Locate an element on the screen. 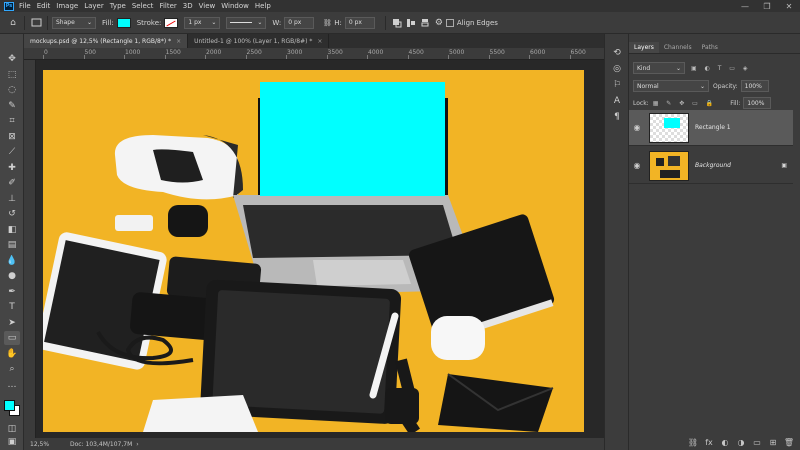 The image size is (800, 450). path-arrangement-icon is located at coordinates (425, 23).